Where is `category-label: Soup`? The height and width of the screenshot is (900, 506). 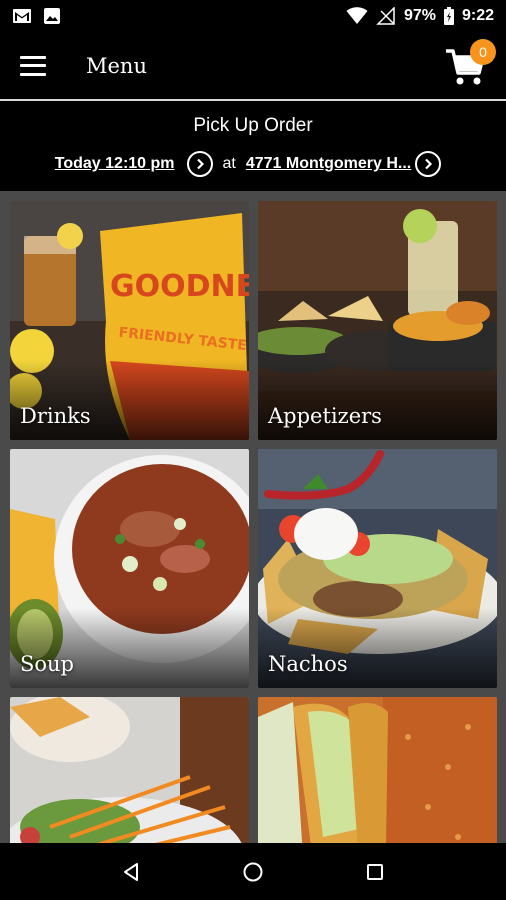
category-label: Soup is located at coordinates (47, 664).